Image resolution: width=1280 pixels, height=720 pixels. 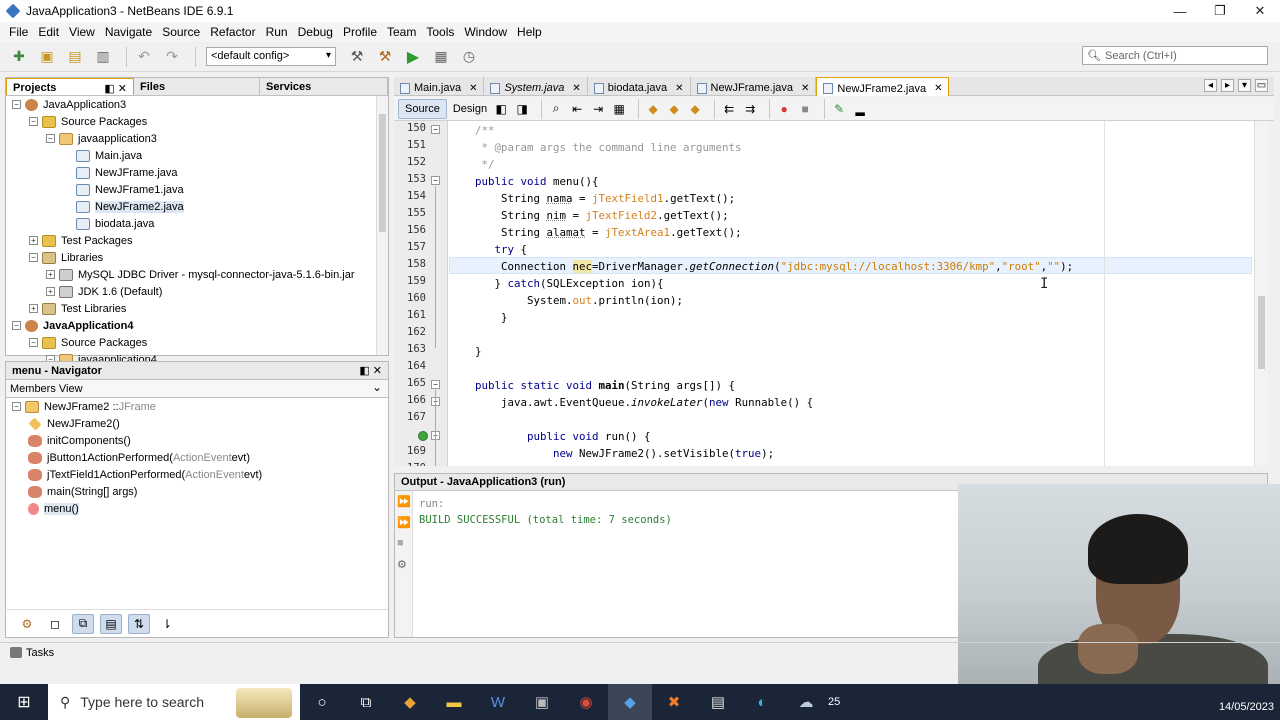 I want to click on tree-node: Main.java, so click(x=197, y=155).